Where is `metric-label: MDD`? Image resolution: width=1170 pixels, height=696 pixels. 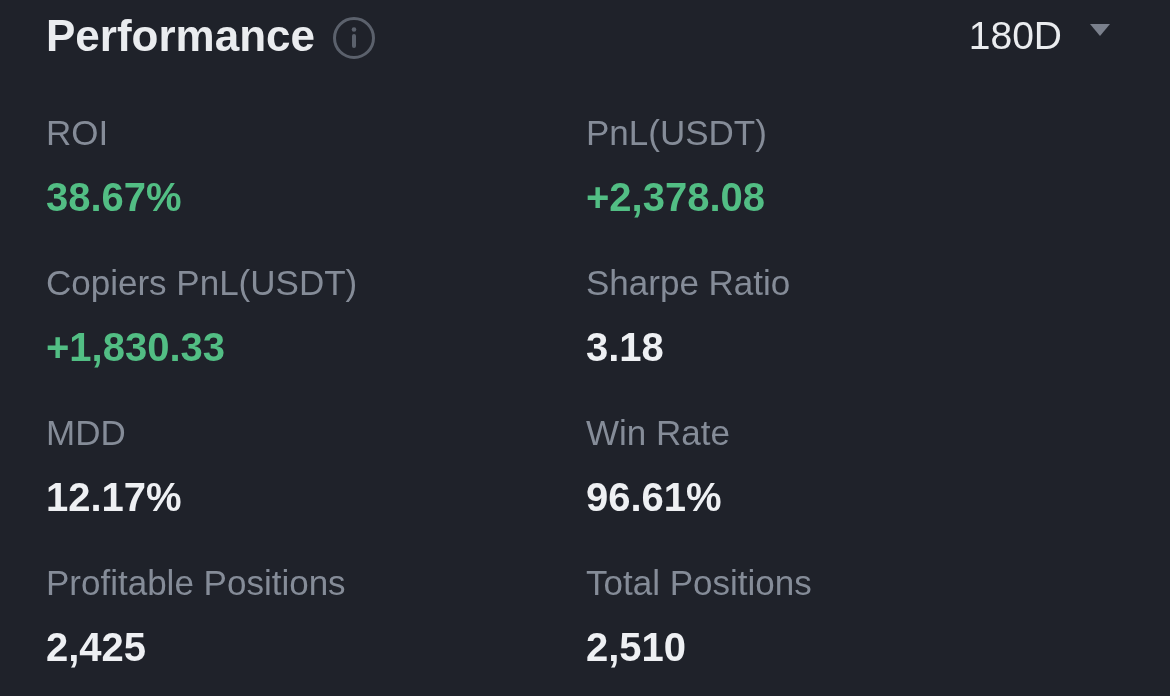 metric-label: MDD is located at coordinates (86, 433).